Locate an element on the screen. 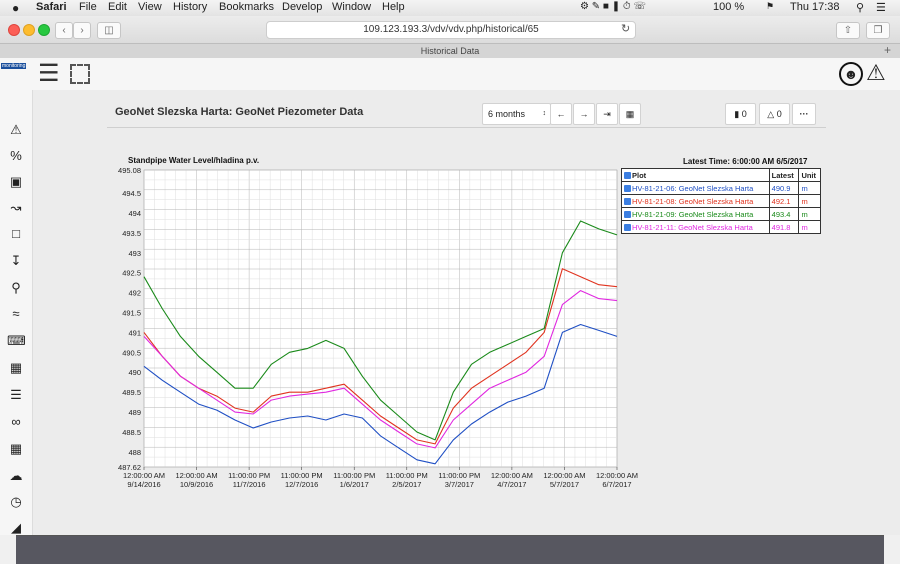 This screenshot has height=564, width=900. x-tick-date: 10/9/2016 is located at coordinates (196, 484).